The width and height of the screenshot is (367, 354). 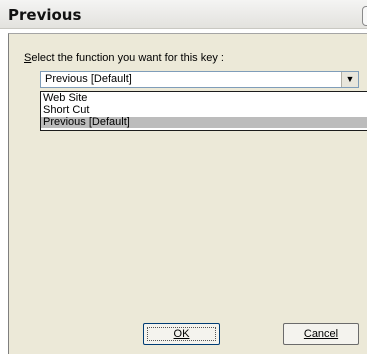 What do you see at coordinates (183, 14) in the screenshot?
I see `title-bar: Previous` at bounding box center [183, 14].